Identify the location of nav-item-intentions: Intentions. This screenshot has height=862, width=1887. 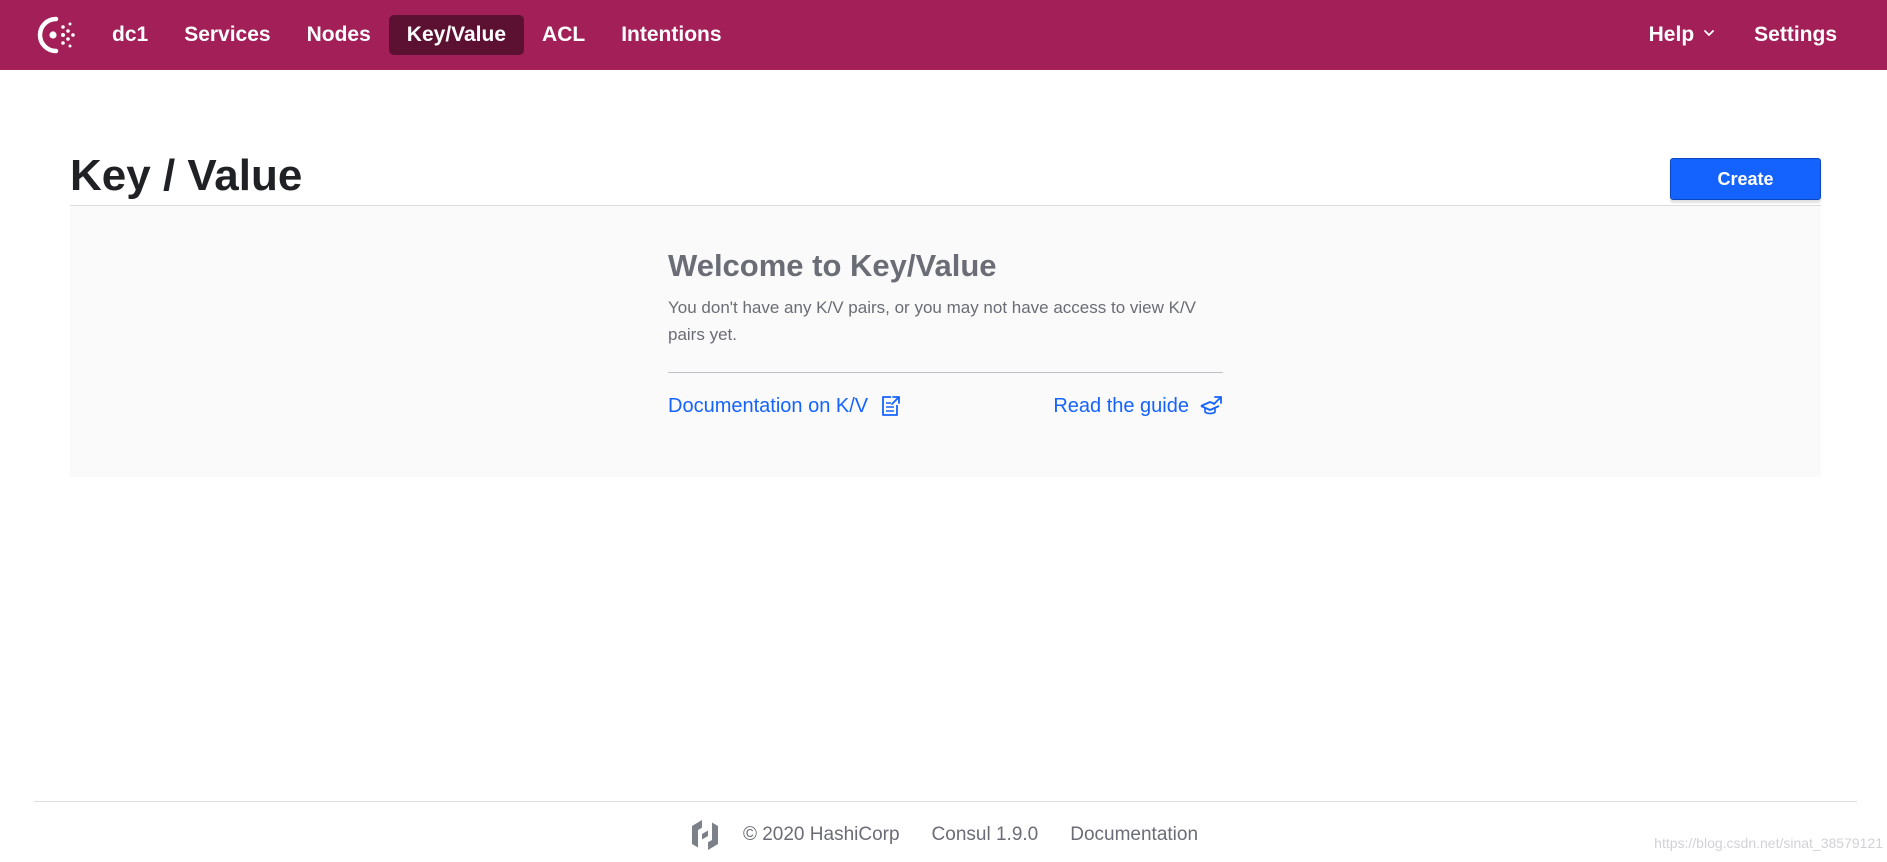
(671, 35).